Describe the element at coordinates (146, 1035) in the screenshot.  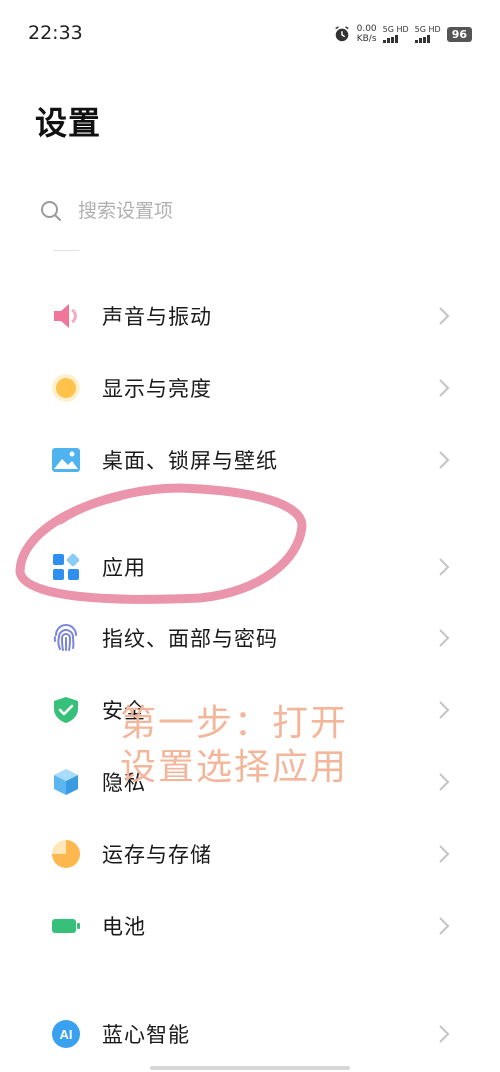
I see `settings-item-label: 蓝心智能` at that location.